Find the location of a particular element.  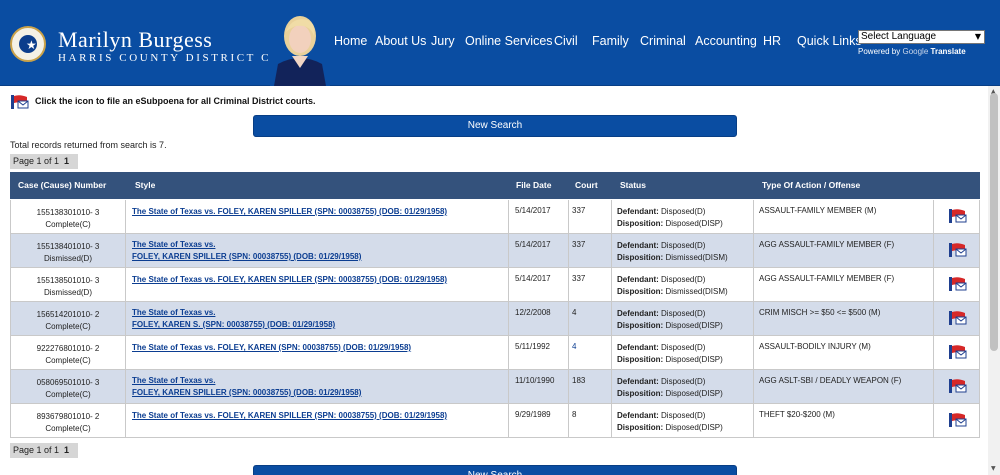

new-search-button: New Search is located at coordinates (495, 126).